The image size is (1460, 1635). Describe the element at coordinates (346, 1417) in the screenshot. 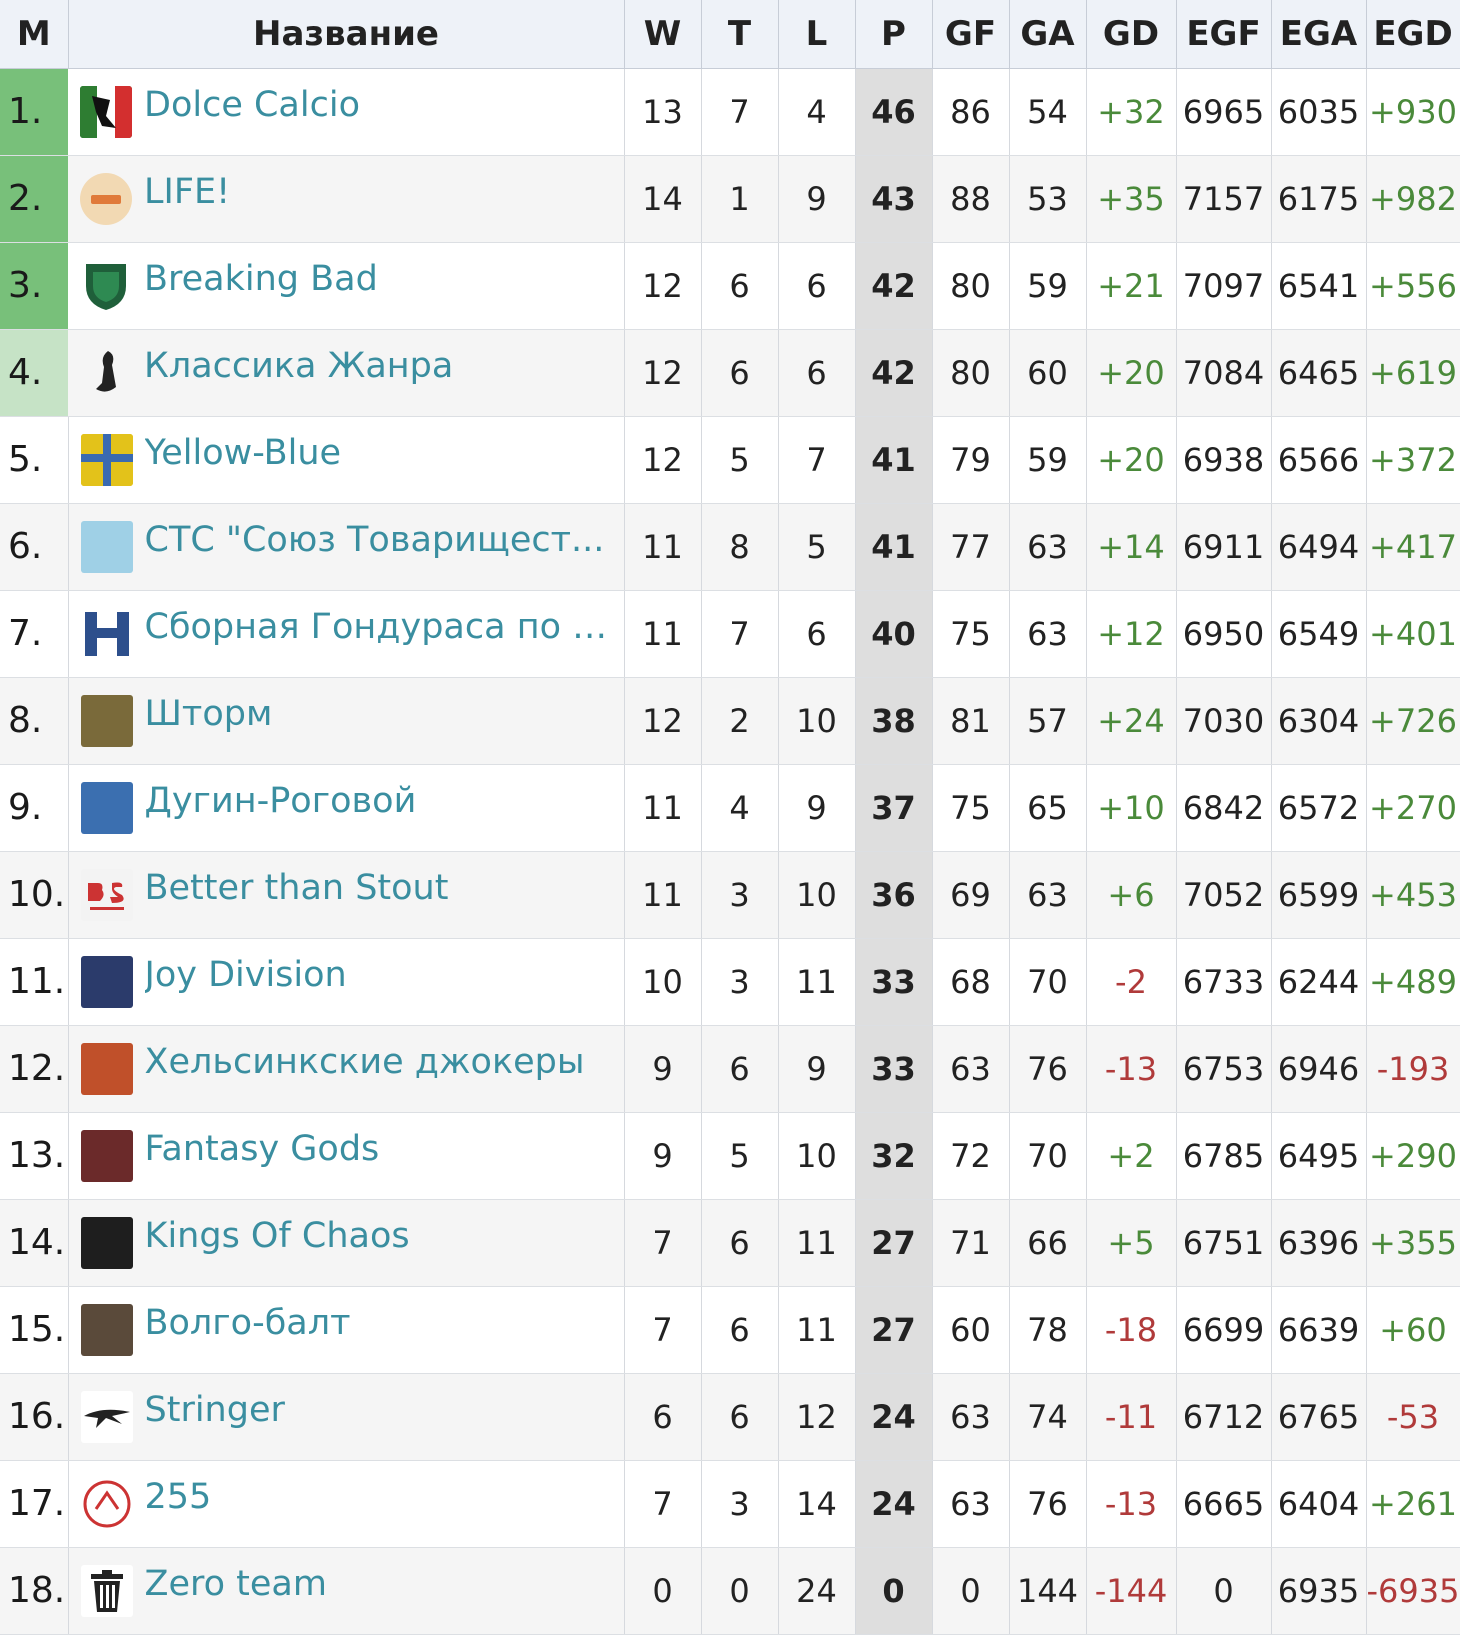

I see `team-cell: Stringer` at that location.